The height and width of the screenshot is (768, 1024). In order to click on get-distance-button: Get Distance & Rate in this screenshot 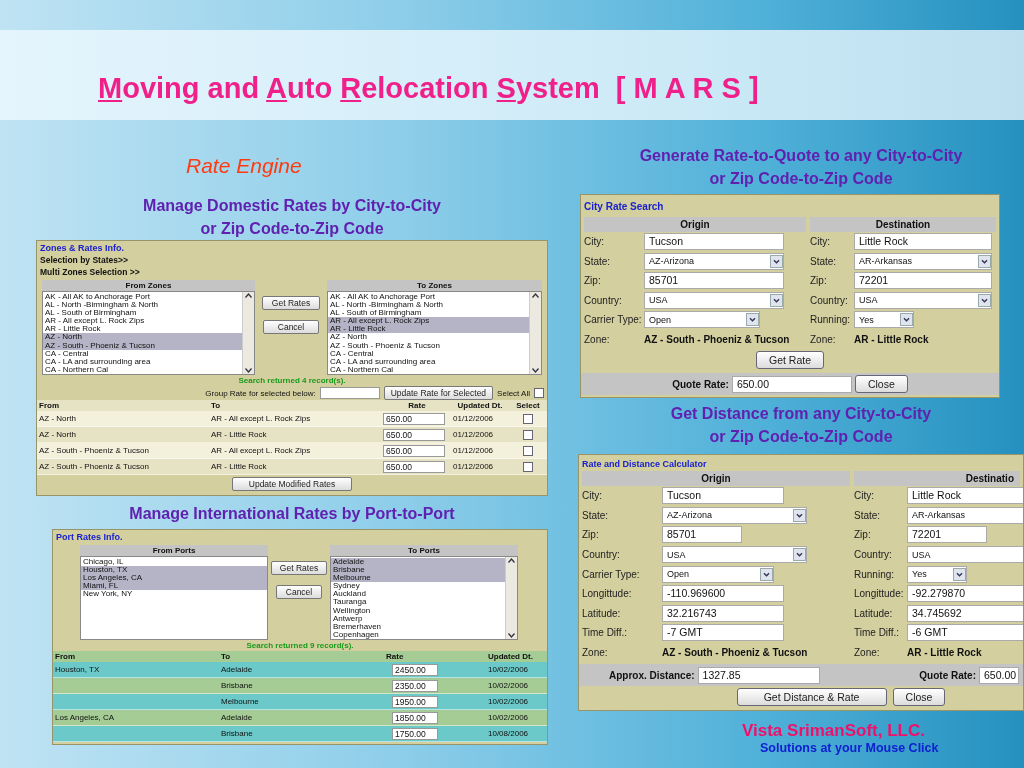, I will do `click(811, 697)`.